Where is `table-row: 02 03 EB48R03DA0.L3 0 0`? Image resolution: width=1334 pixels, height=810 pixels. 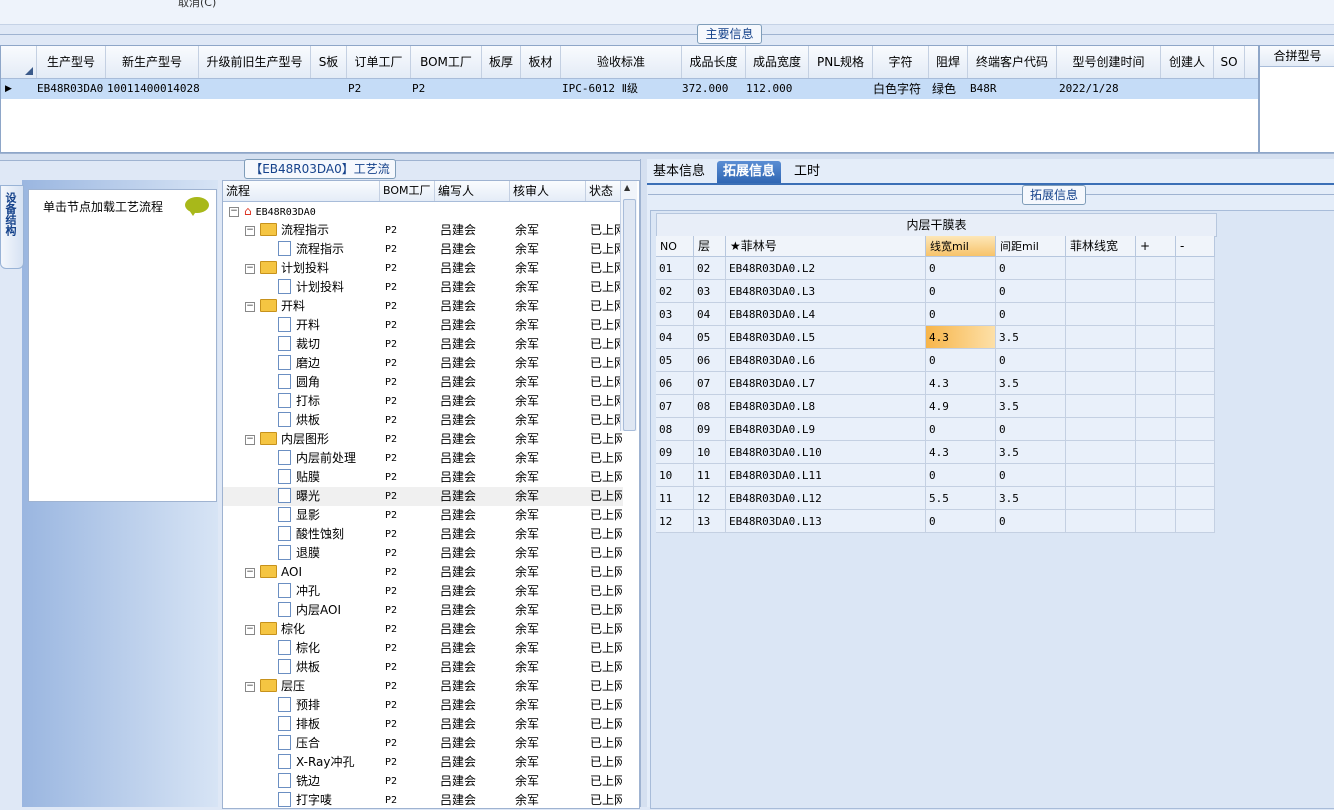
table-row: 02 03 EB48R03DA0.L3 0 0 is located at coordinates (935, 291).